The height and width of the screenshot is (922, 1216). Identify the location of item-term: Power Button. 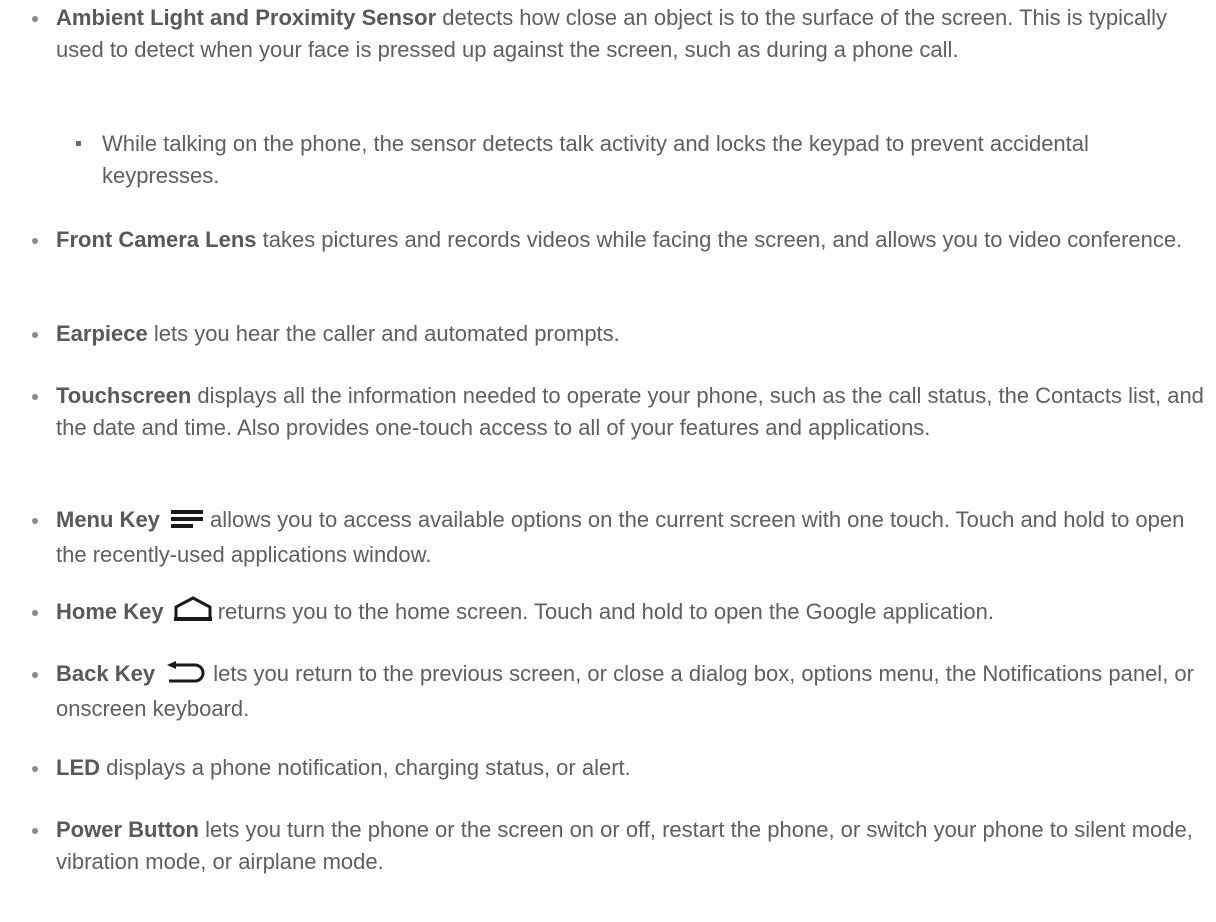
(127, 829).